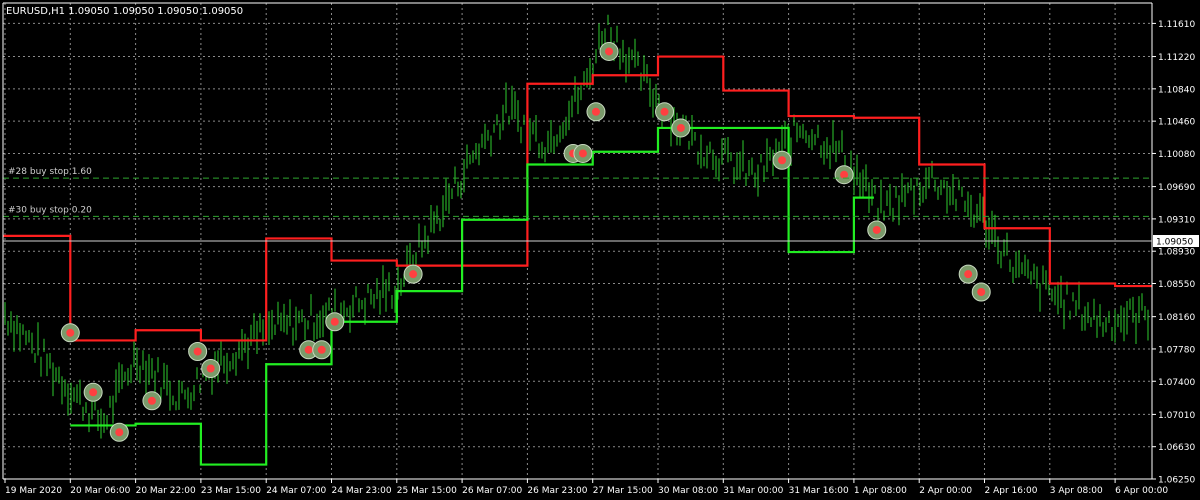 The height and width of the screenshot is (500, 1200). Describe the element at coordinates (1176, 383) in the screenshot. I see `y-tick-label: 1.07400` at that location.